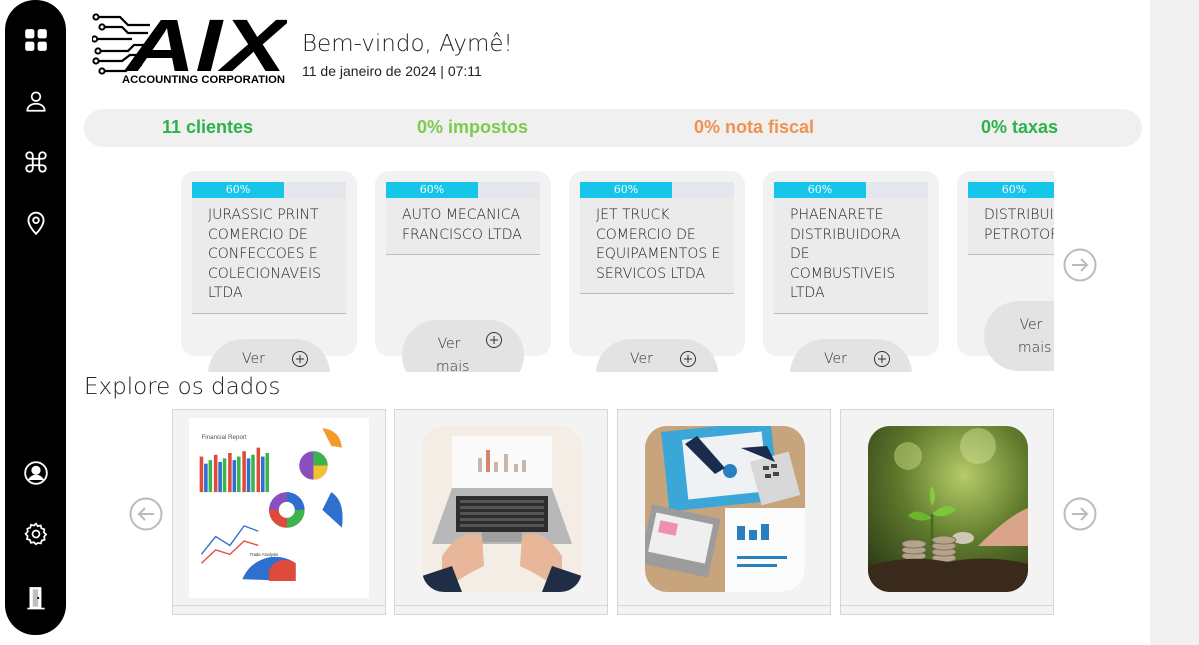  Describe the element at coordinates (191, 45) in the screenshot. I see `company-logo: AIX ACCOUNTING CORPORATION` at that location.